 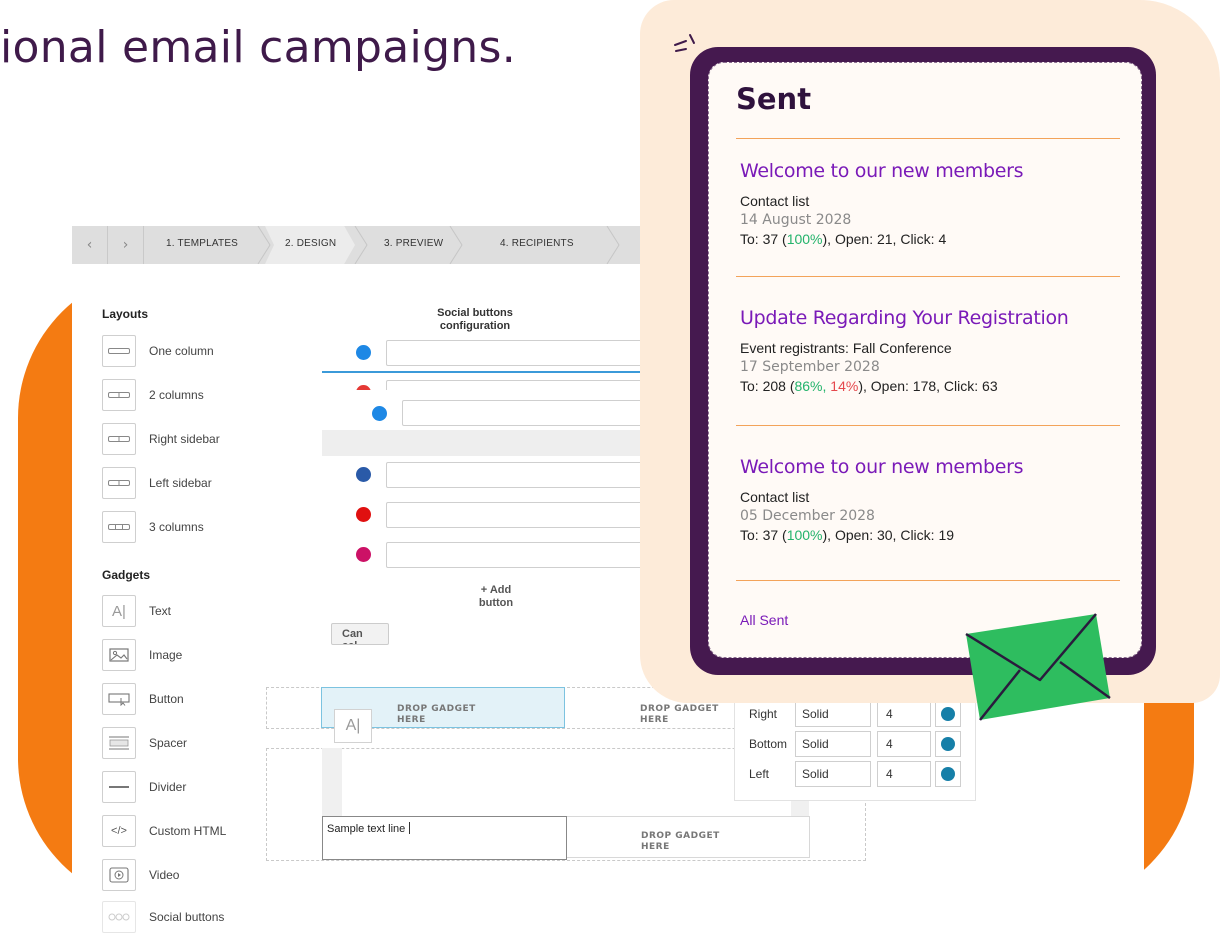 What do you see at coordinates (164, 875) in the screenshot?
I see `gadget-label: Video` at bounding box center [164, 875].